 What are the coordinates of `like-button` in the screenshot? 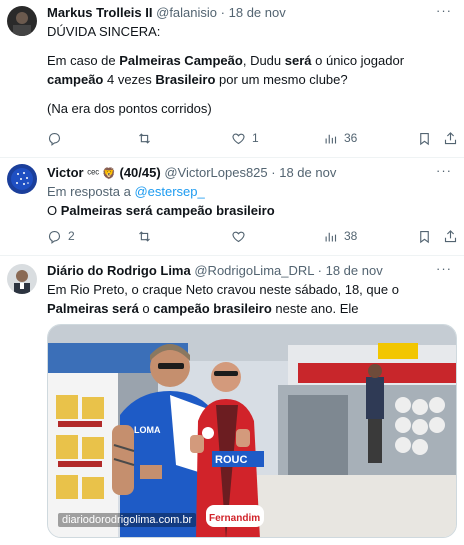 It's located at (241, 236).